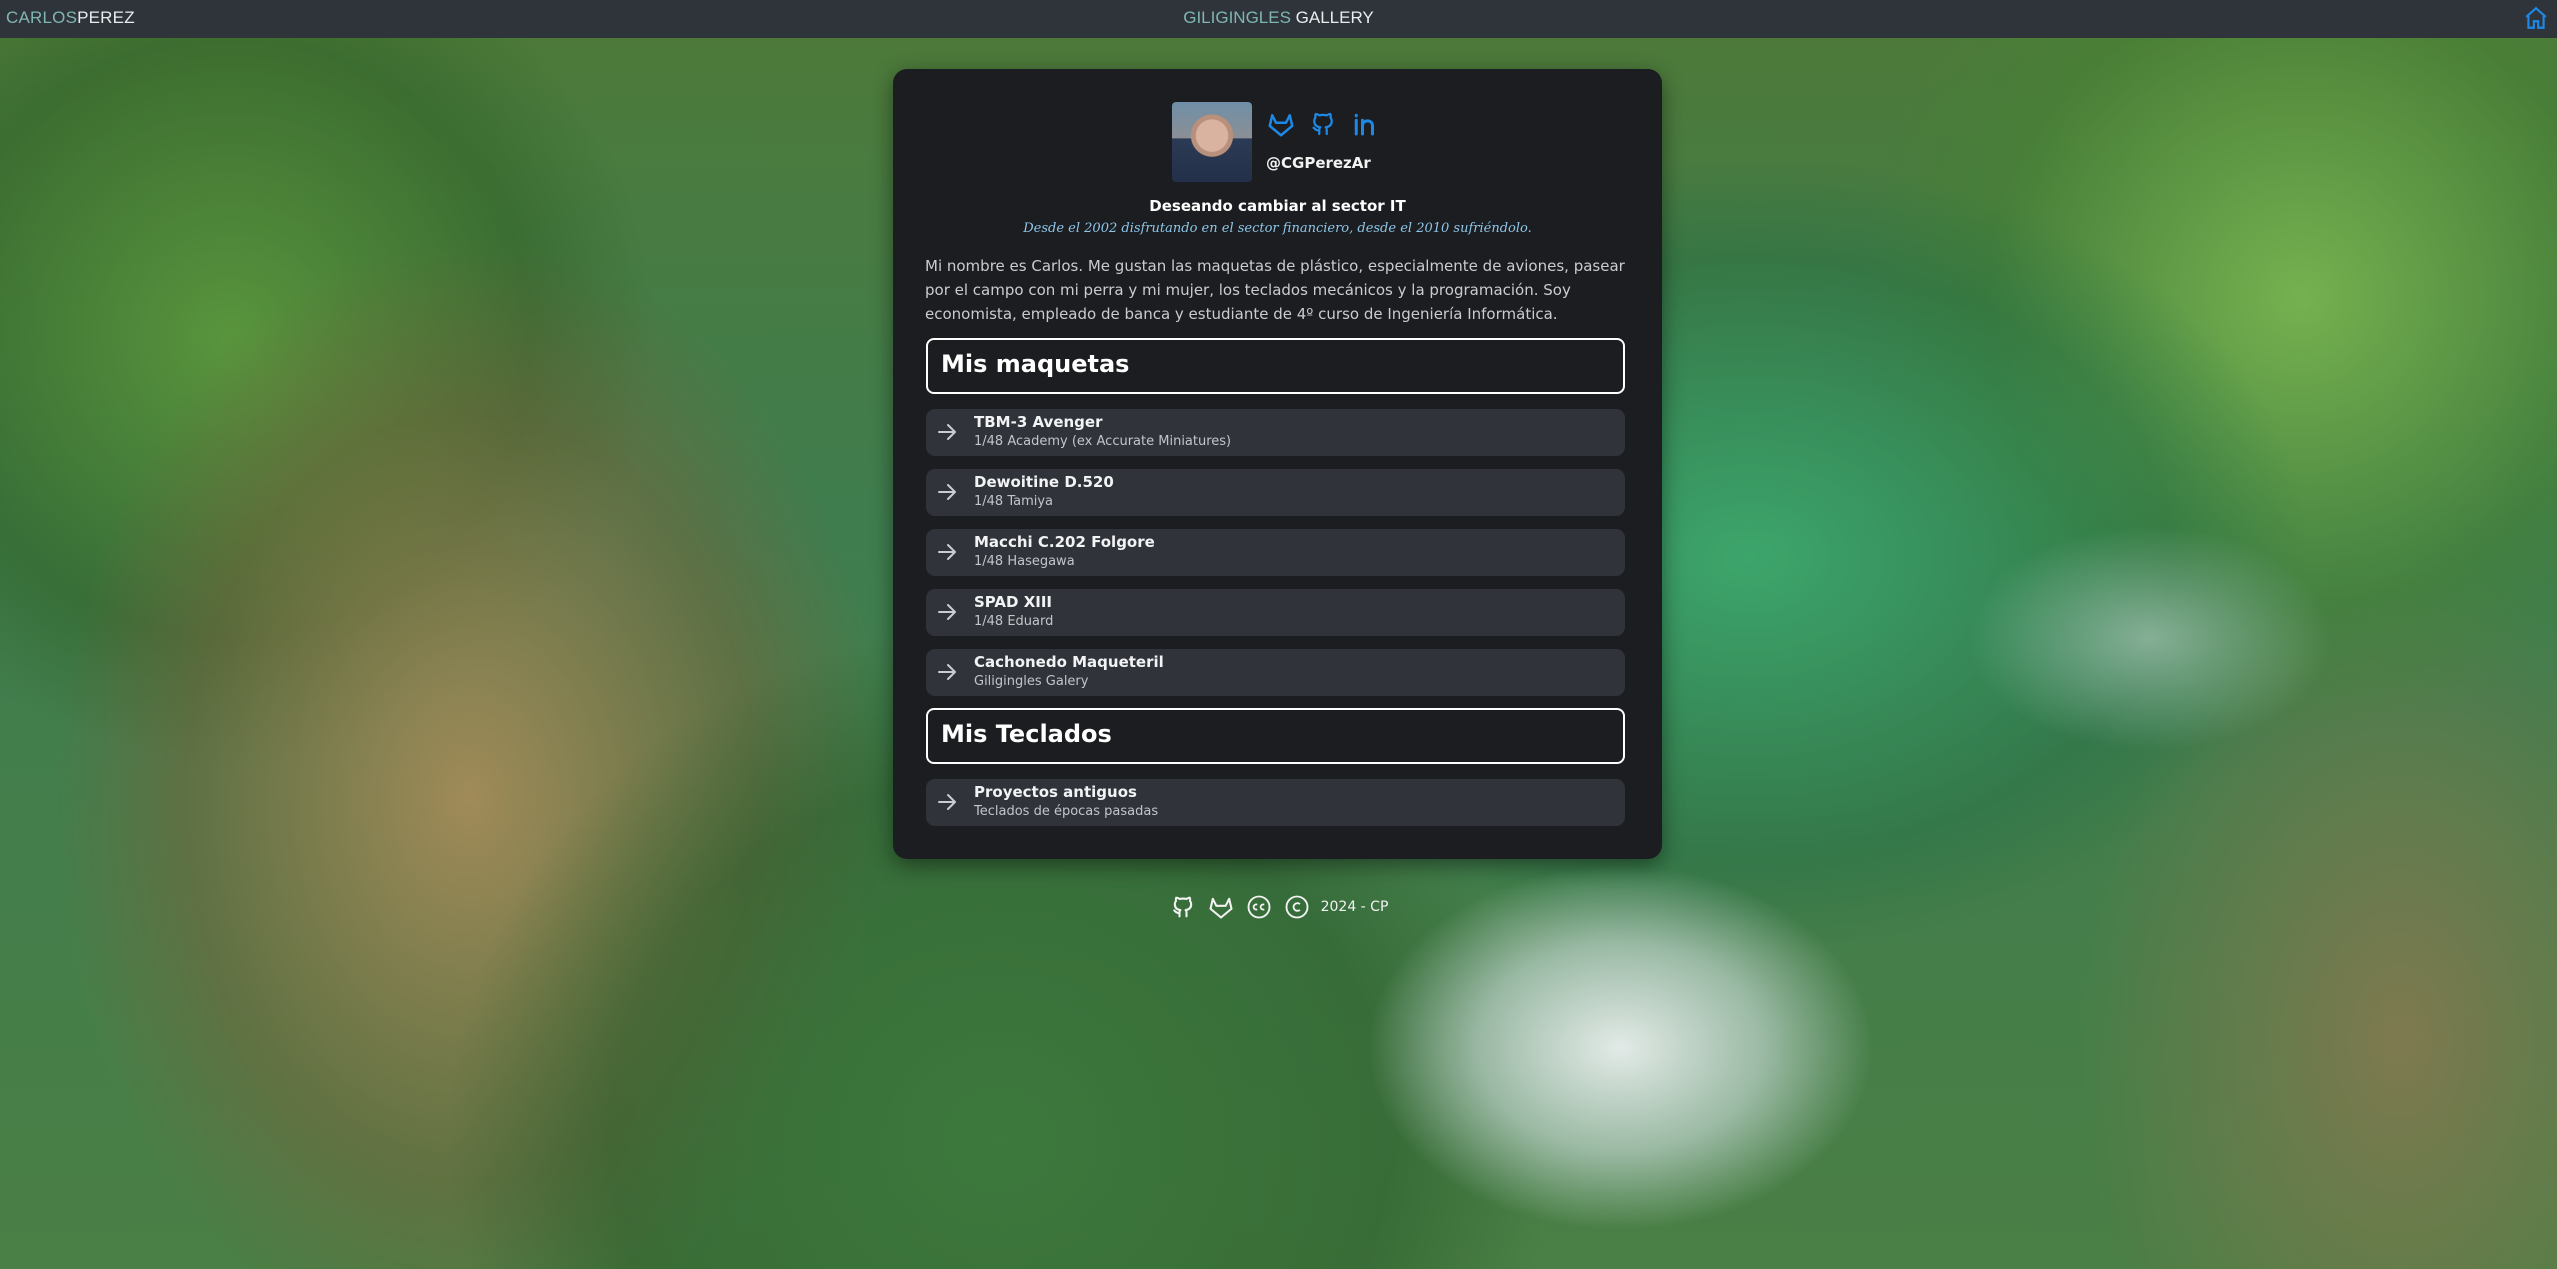 The width and height of the screenshot is (2557, 1269). I want to click on profile-tagline: Deseando cambiar al sector IT, so click(1277, 206).